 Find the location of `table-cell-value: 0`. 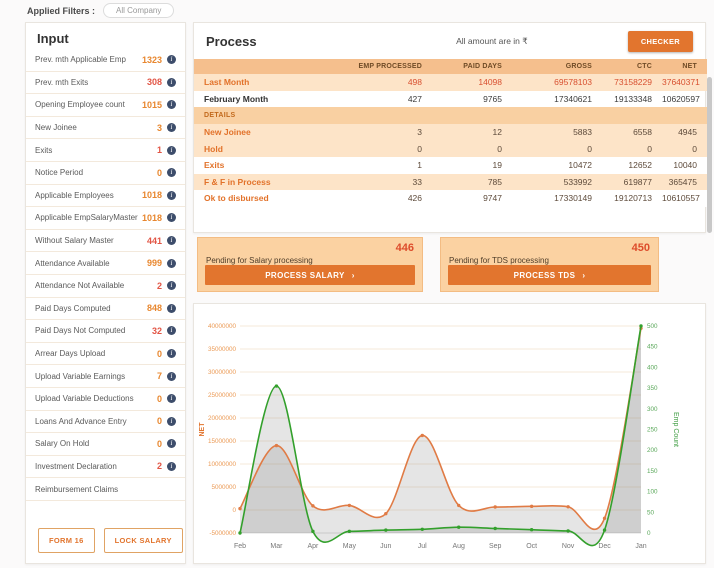

table-cell-value: 0 is located at coordinates (589, 148).